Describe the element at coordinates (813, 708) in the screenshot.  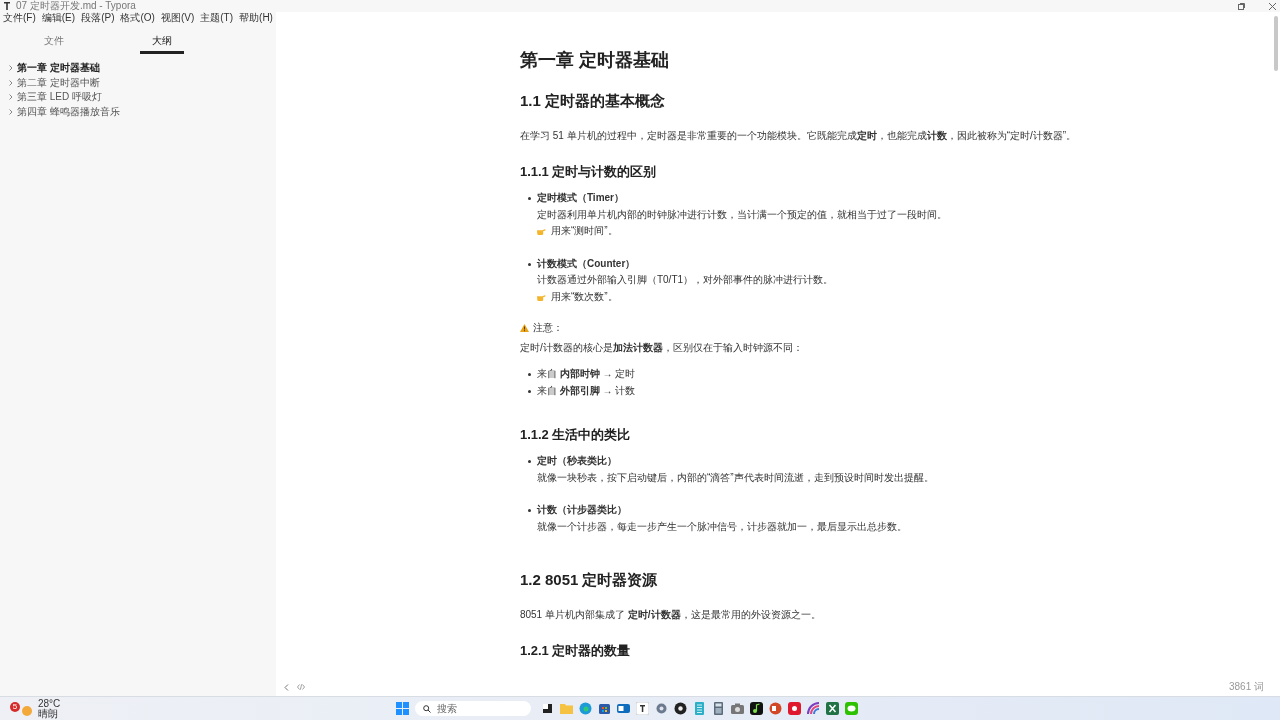
I see `rainbow-waves-icon` at that location.